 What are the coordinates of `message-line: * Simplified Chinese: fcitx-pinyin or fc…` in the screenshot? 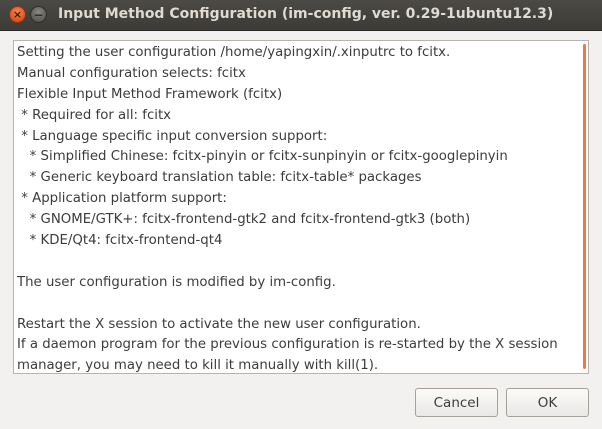 It's located at (262, 157).